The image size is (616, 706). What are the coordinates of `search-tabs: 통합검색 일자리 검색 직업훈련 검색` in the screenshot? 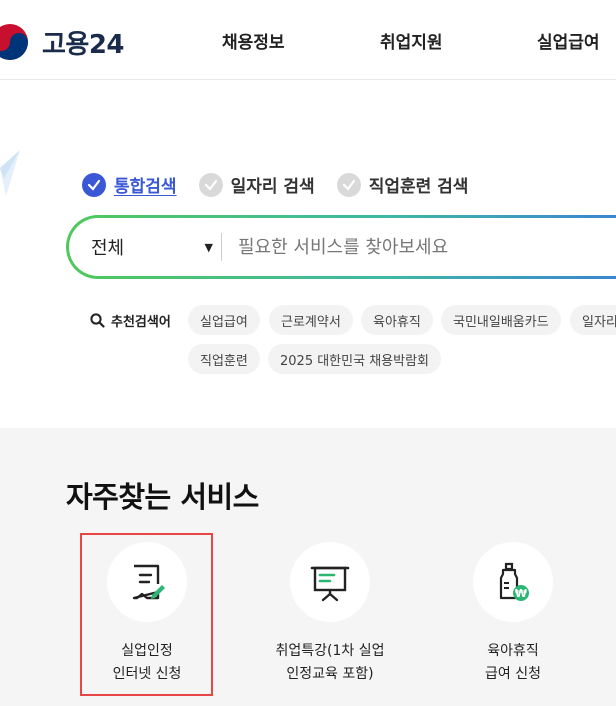 It's located at (286, 184).